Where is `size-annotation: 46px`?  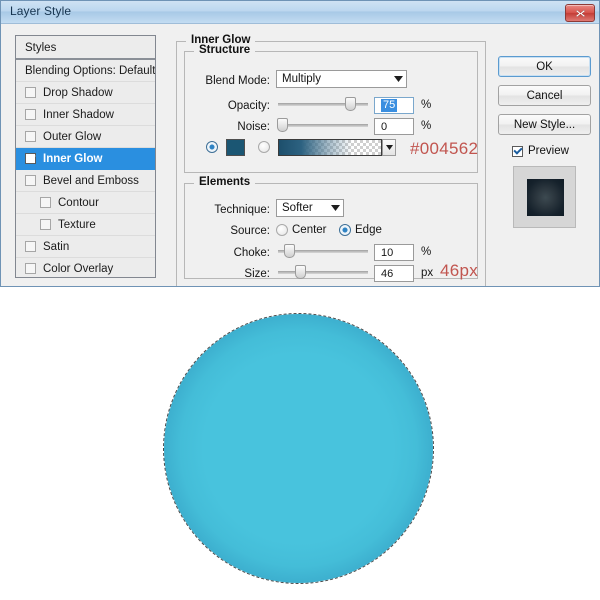
size-annotation: 46px is located at coordinates (459, 270).